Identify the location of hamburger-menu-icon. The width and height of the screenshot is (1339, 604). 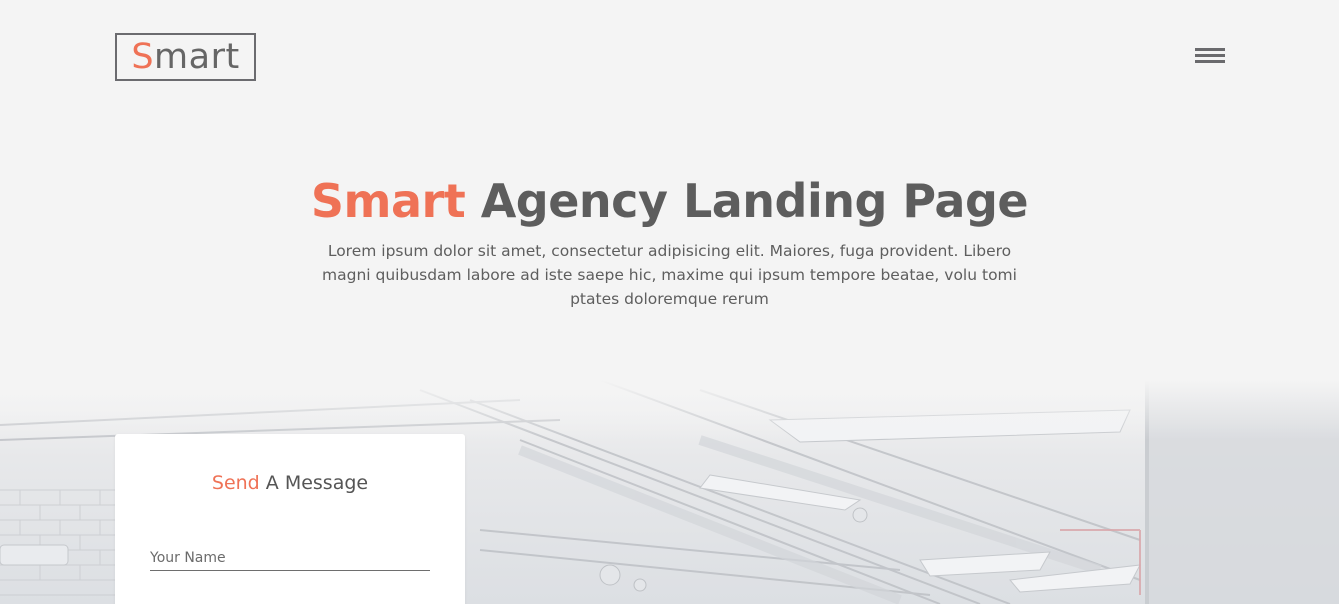
(1210, 57).